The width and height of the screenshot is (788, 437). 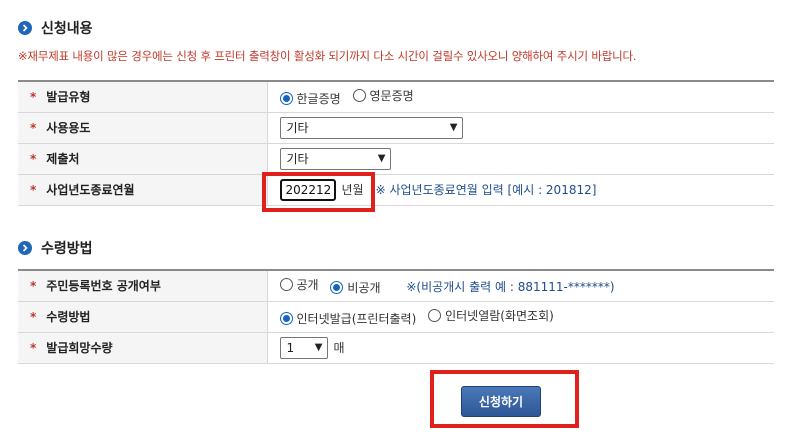 I want to click on label-issue-type: 발급유형, so click(x=68, y=97).